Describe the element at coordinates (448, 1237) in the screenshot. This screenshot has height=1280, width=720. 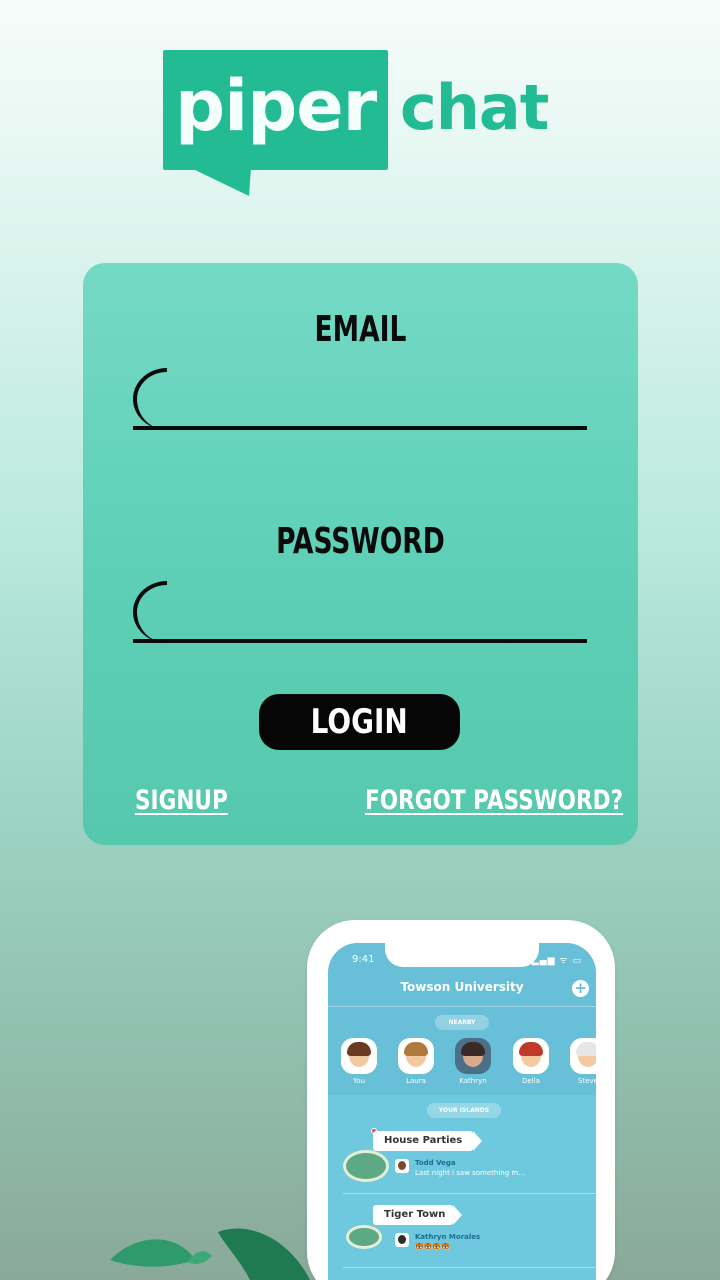
I see `message-author: Kathryn Morales` at that location.